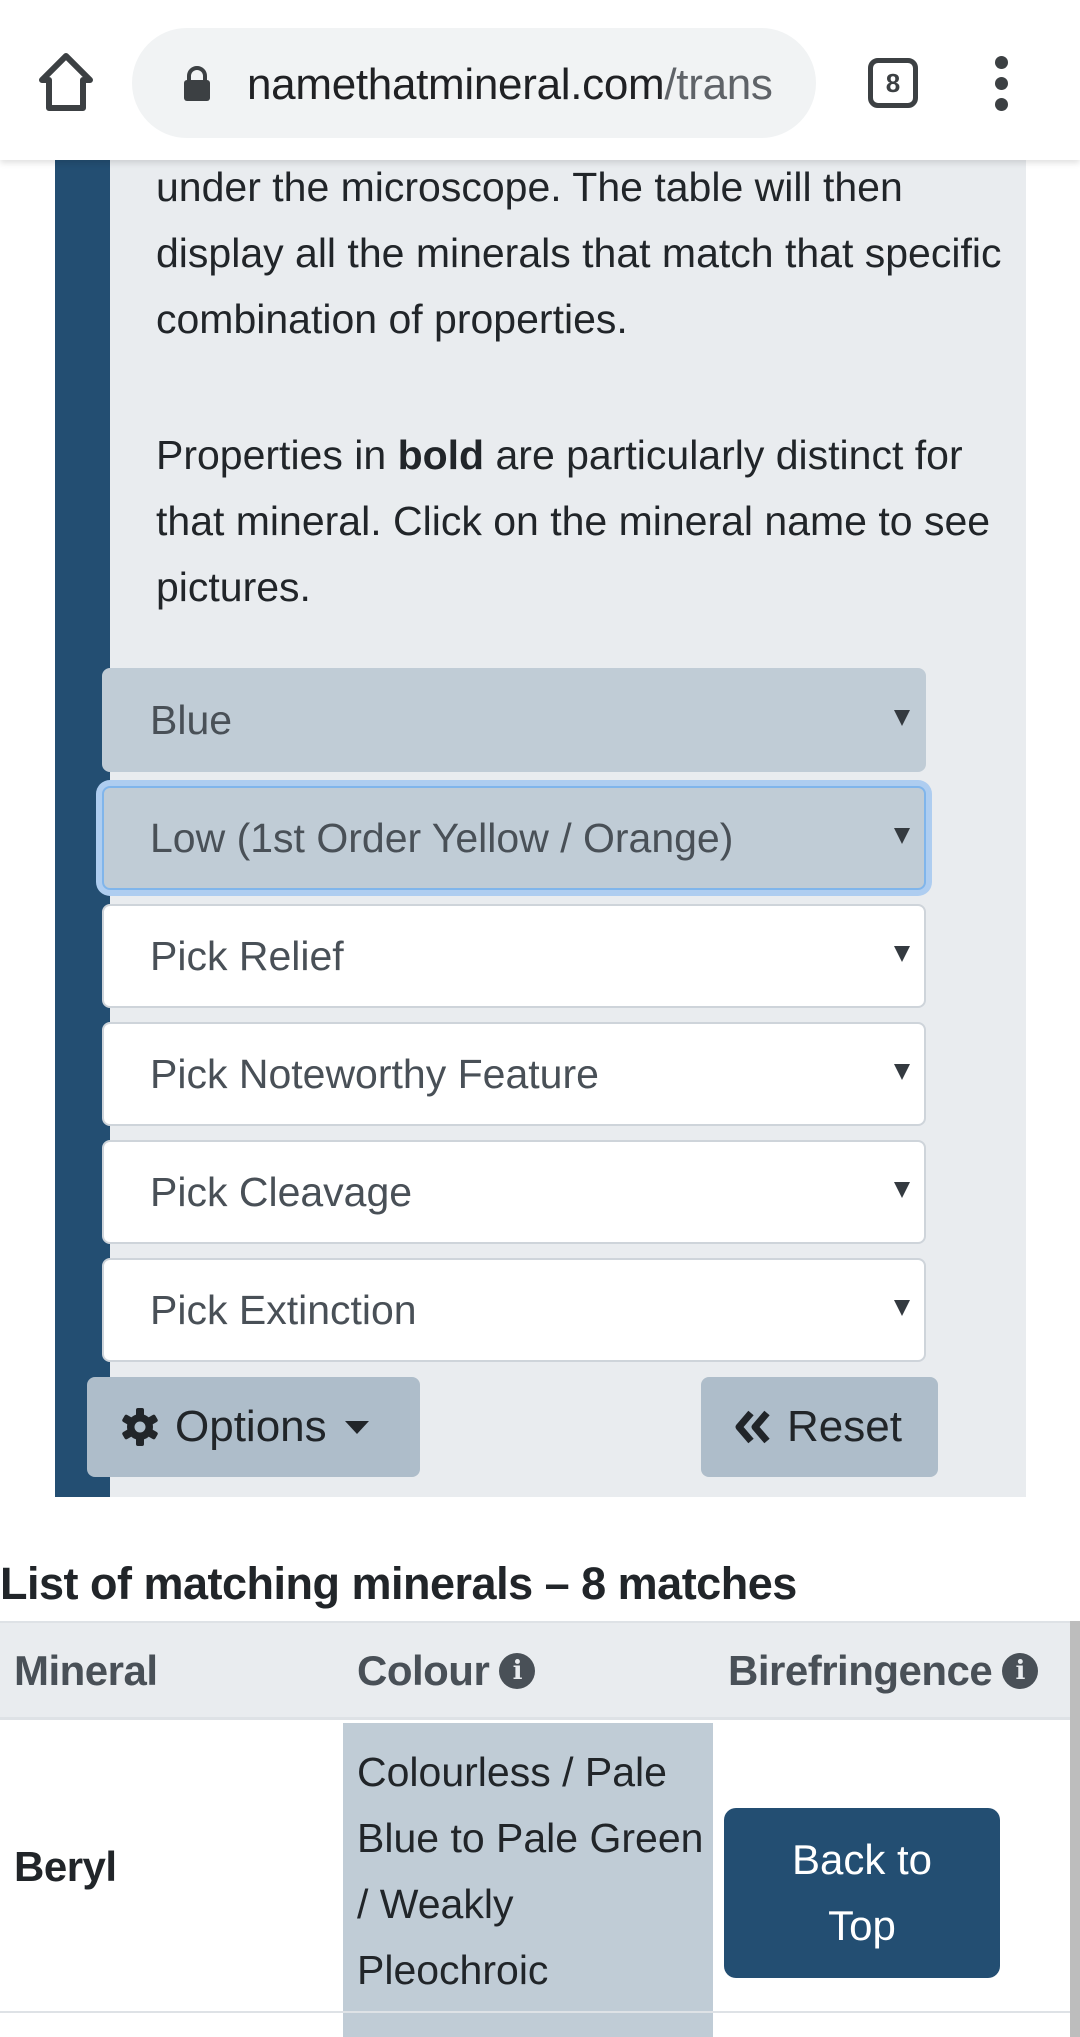 The image size is (1080, 2037). I want to click on gear-icon, so click(140, 1427).